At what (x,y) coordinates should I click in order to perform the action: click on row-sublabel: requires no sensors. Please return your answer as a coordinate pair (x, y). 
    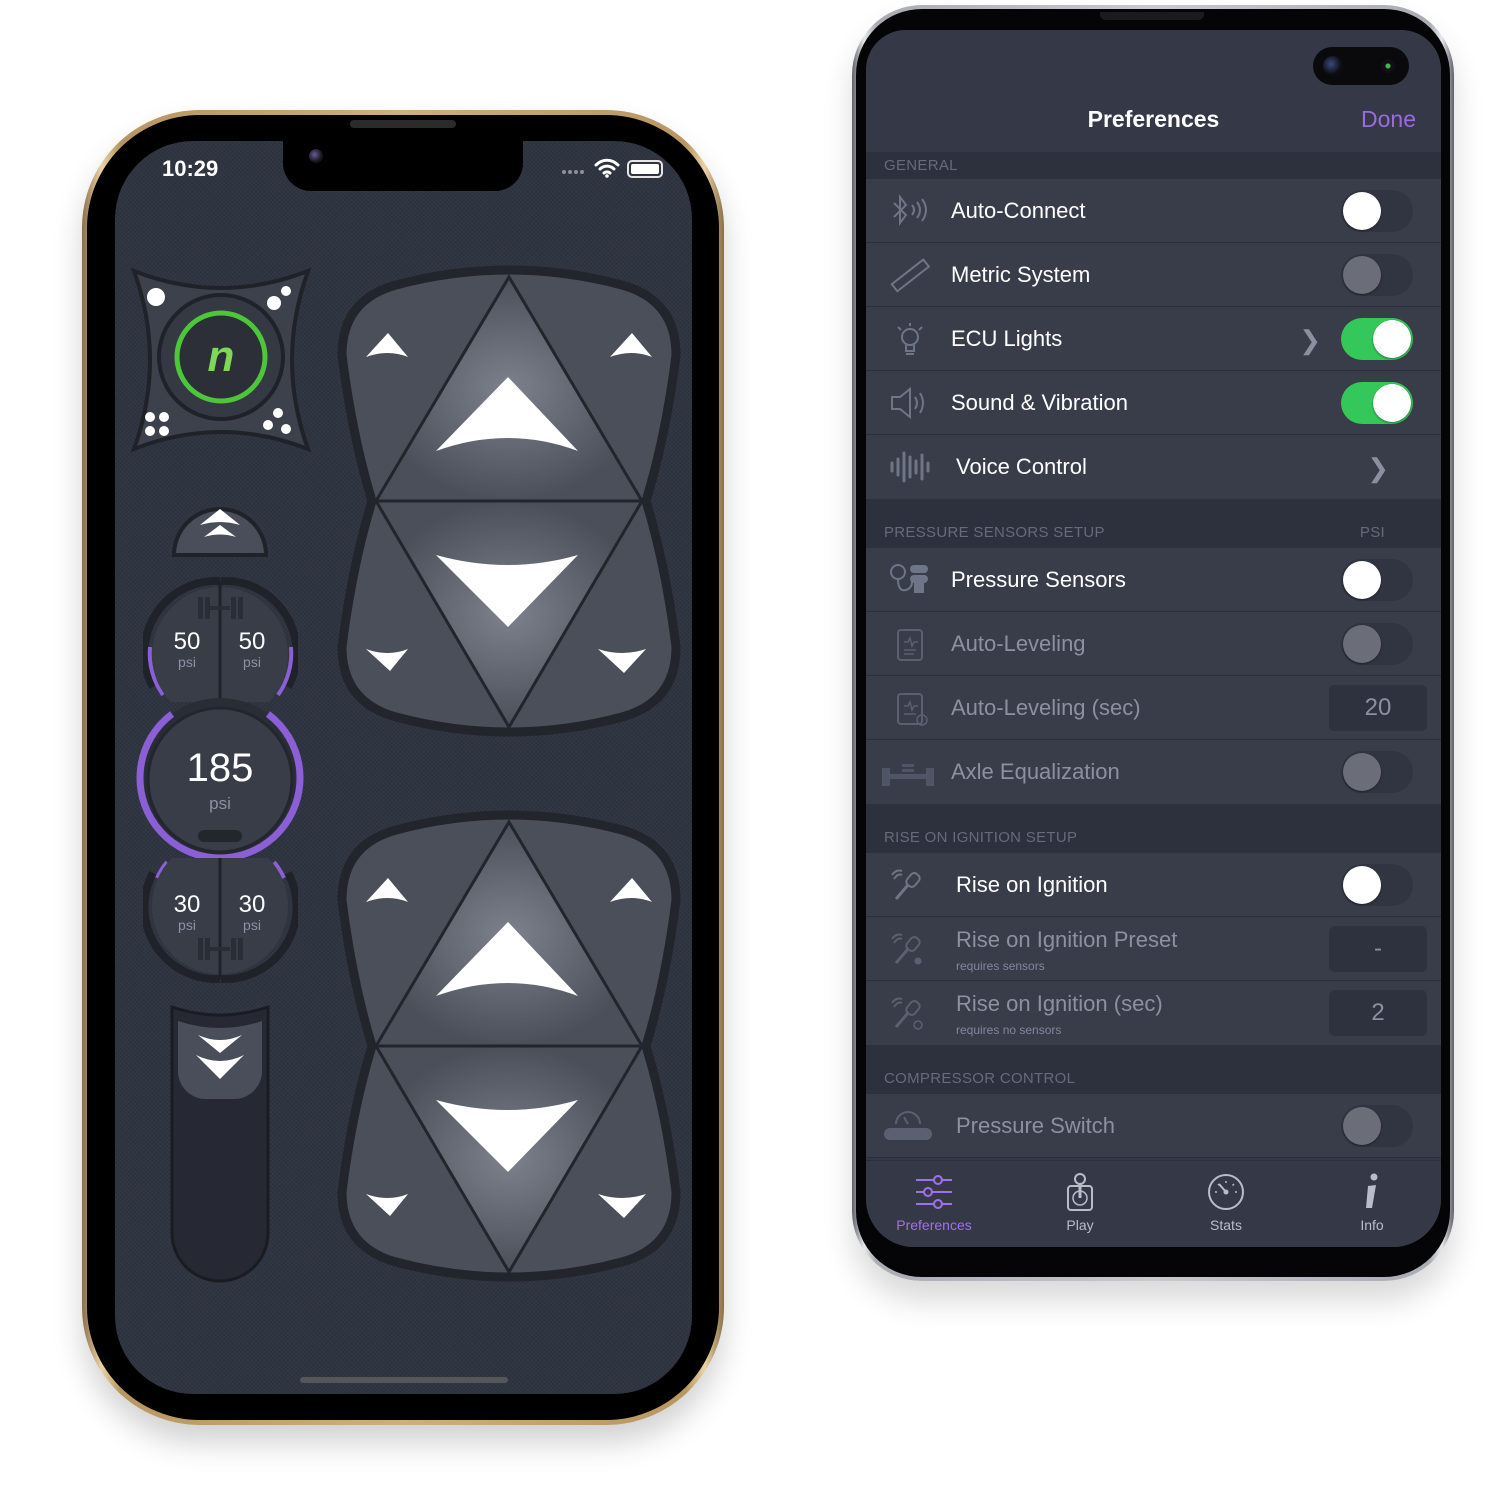
    Looking at the image, I should click on (1009, 1030).